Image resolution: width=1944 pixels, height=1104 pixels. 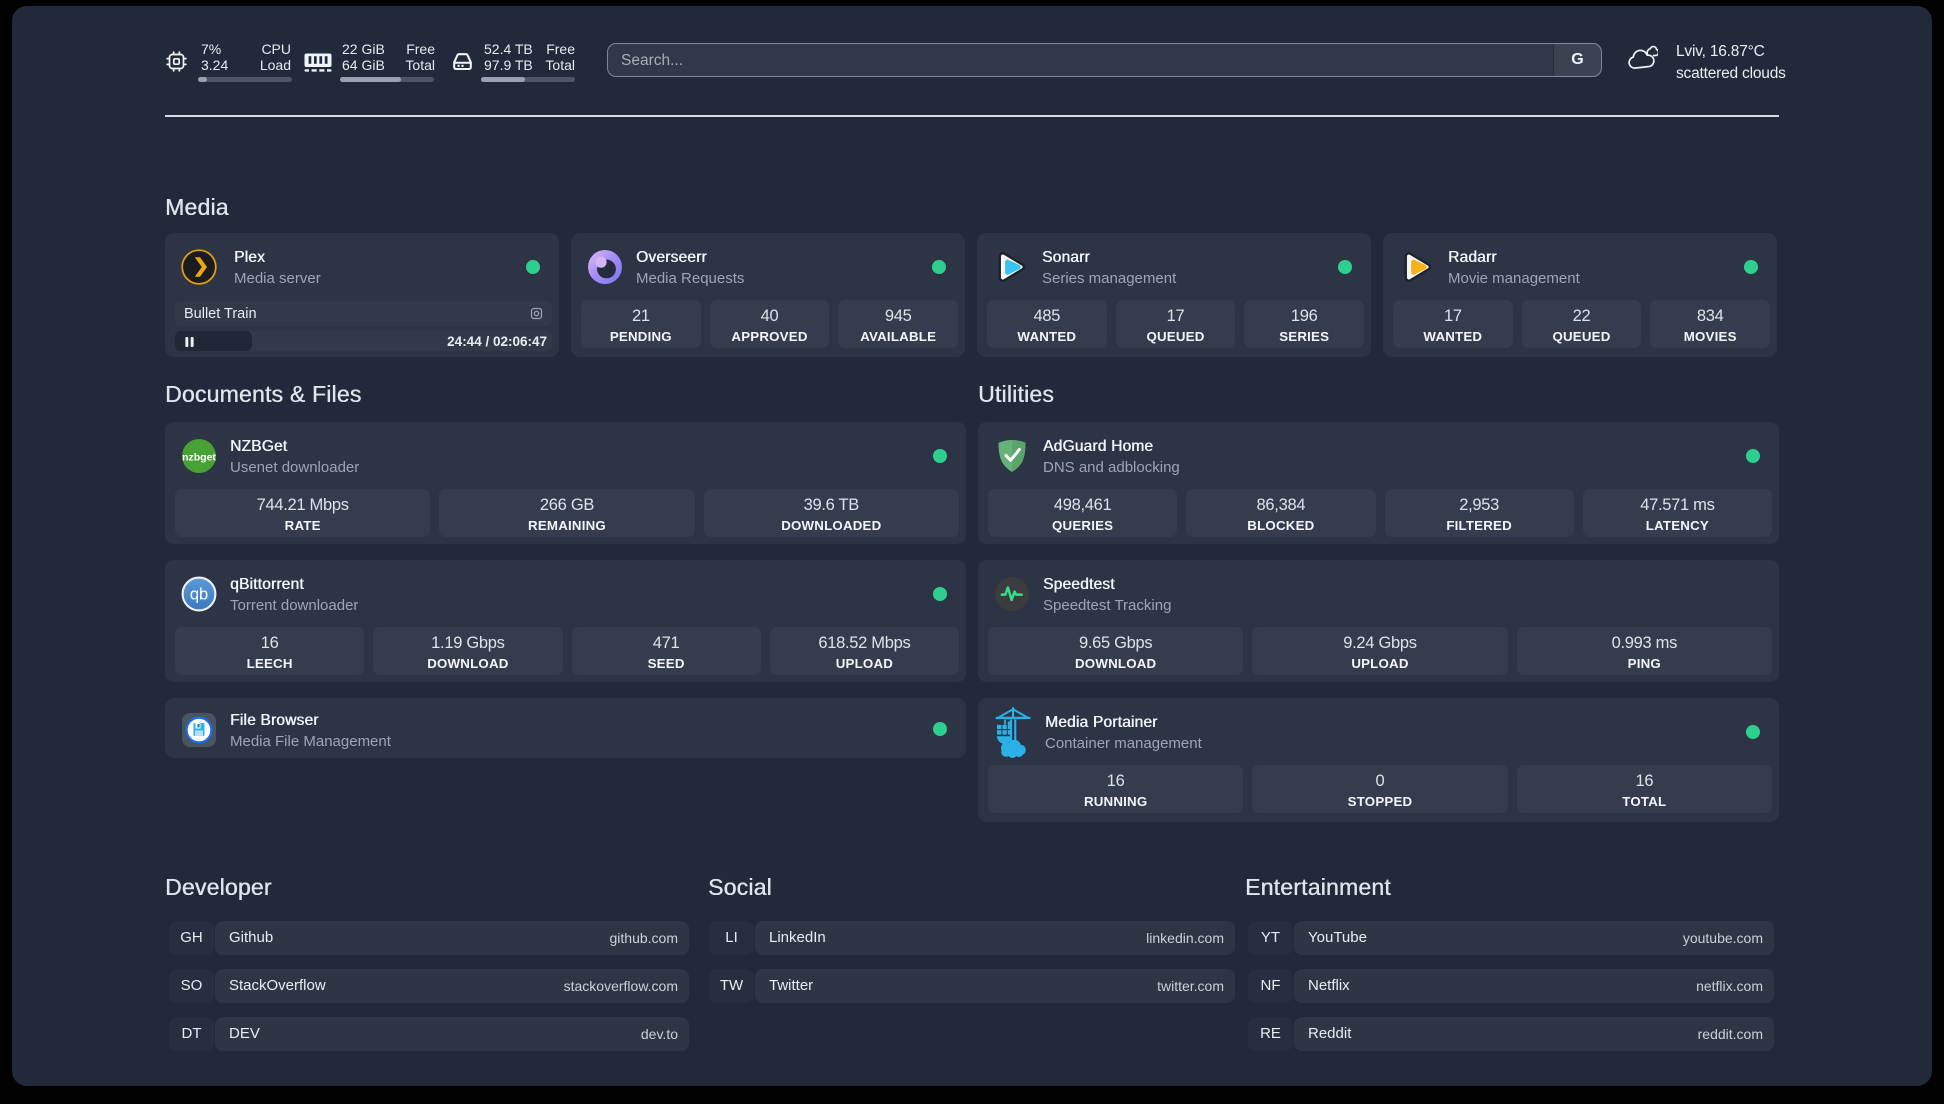 What do you see at coordinates (199, 458) in the screenshot?
I see `svg-text: nzbget` at bounding box center [199, 458].